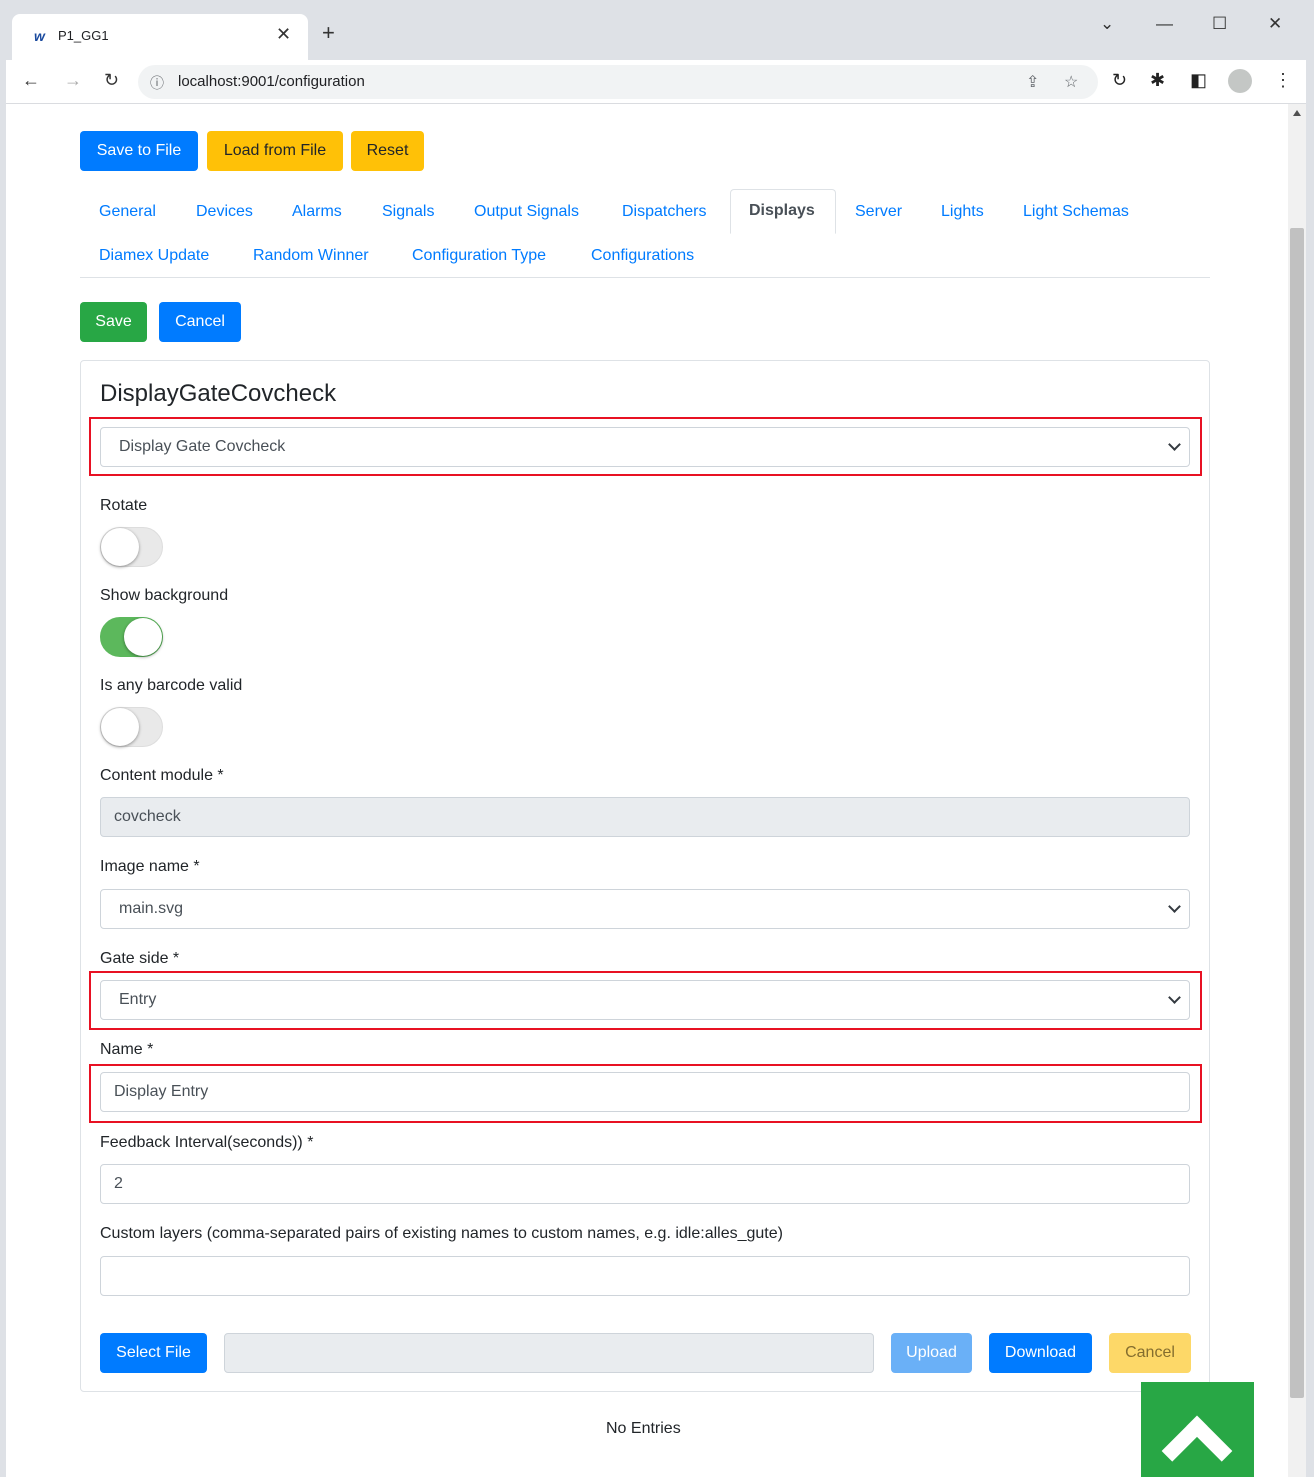  I want to click on forward-icon: →, so click(73, 80).